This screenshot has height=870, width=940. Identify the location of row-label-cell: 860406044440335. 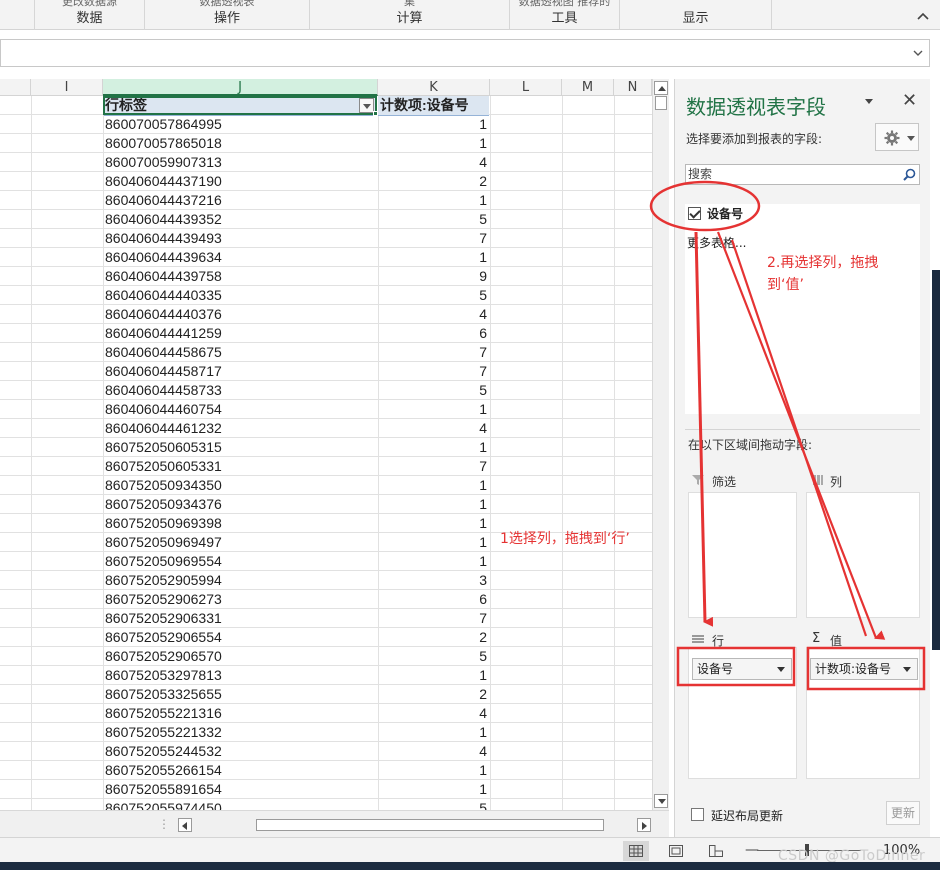
(240, 295).